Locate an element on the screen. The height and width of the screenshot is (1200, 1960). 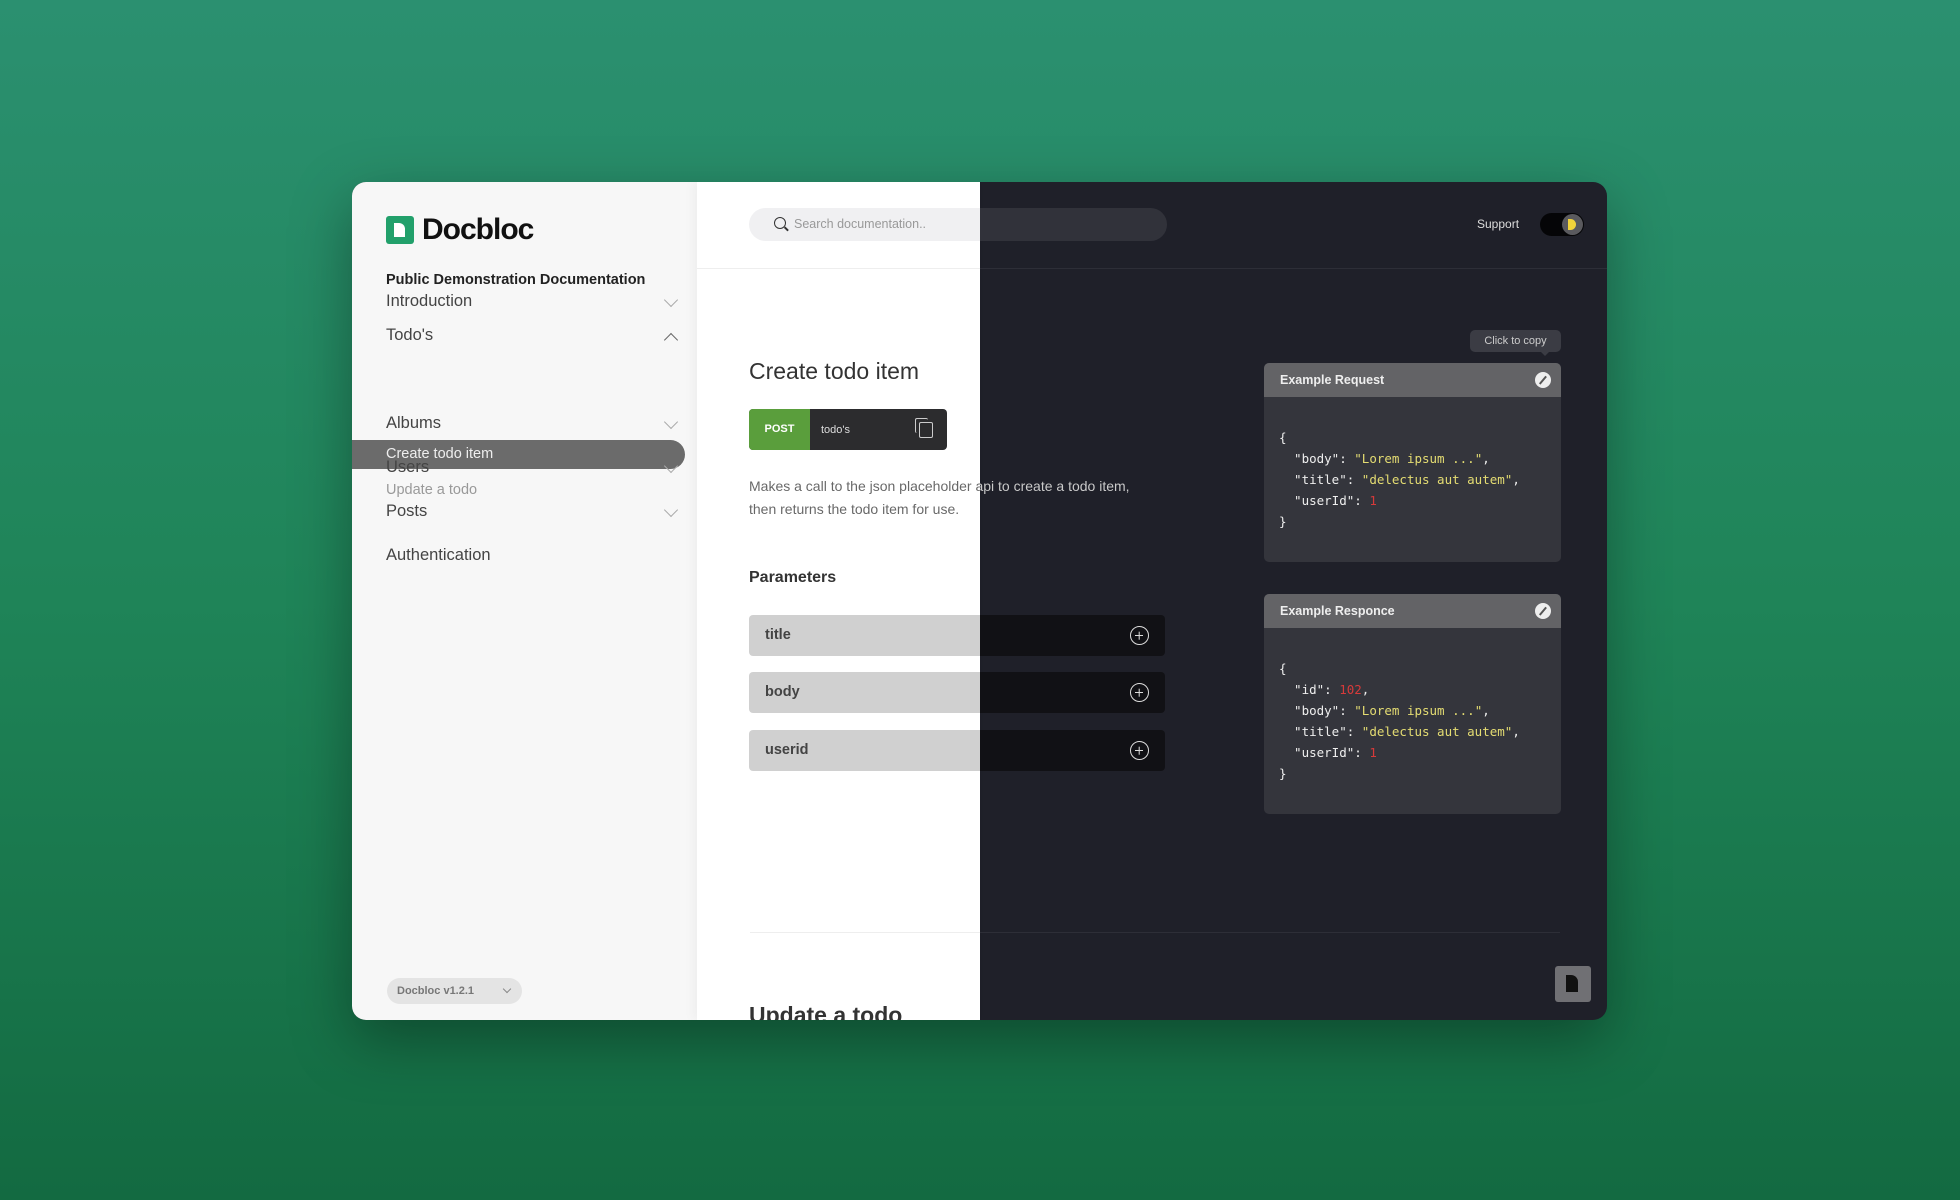
sidebar-item-todos: Todo's is located at coordinates (532, 337).